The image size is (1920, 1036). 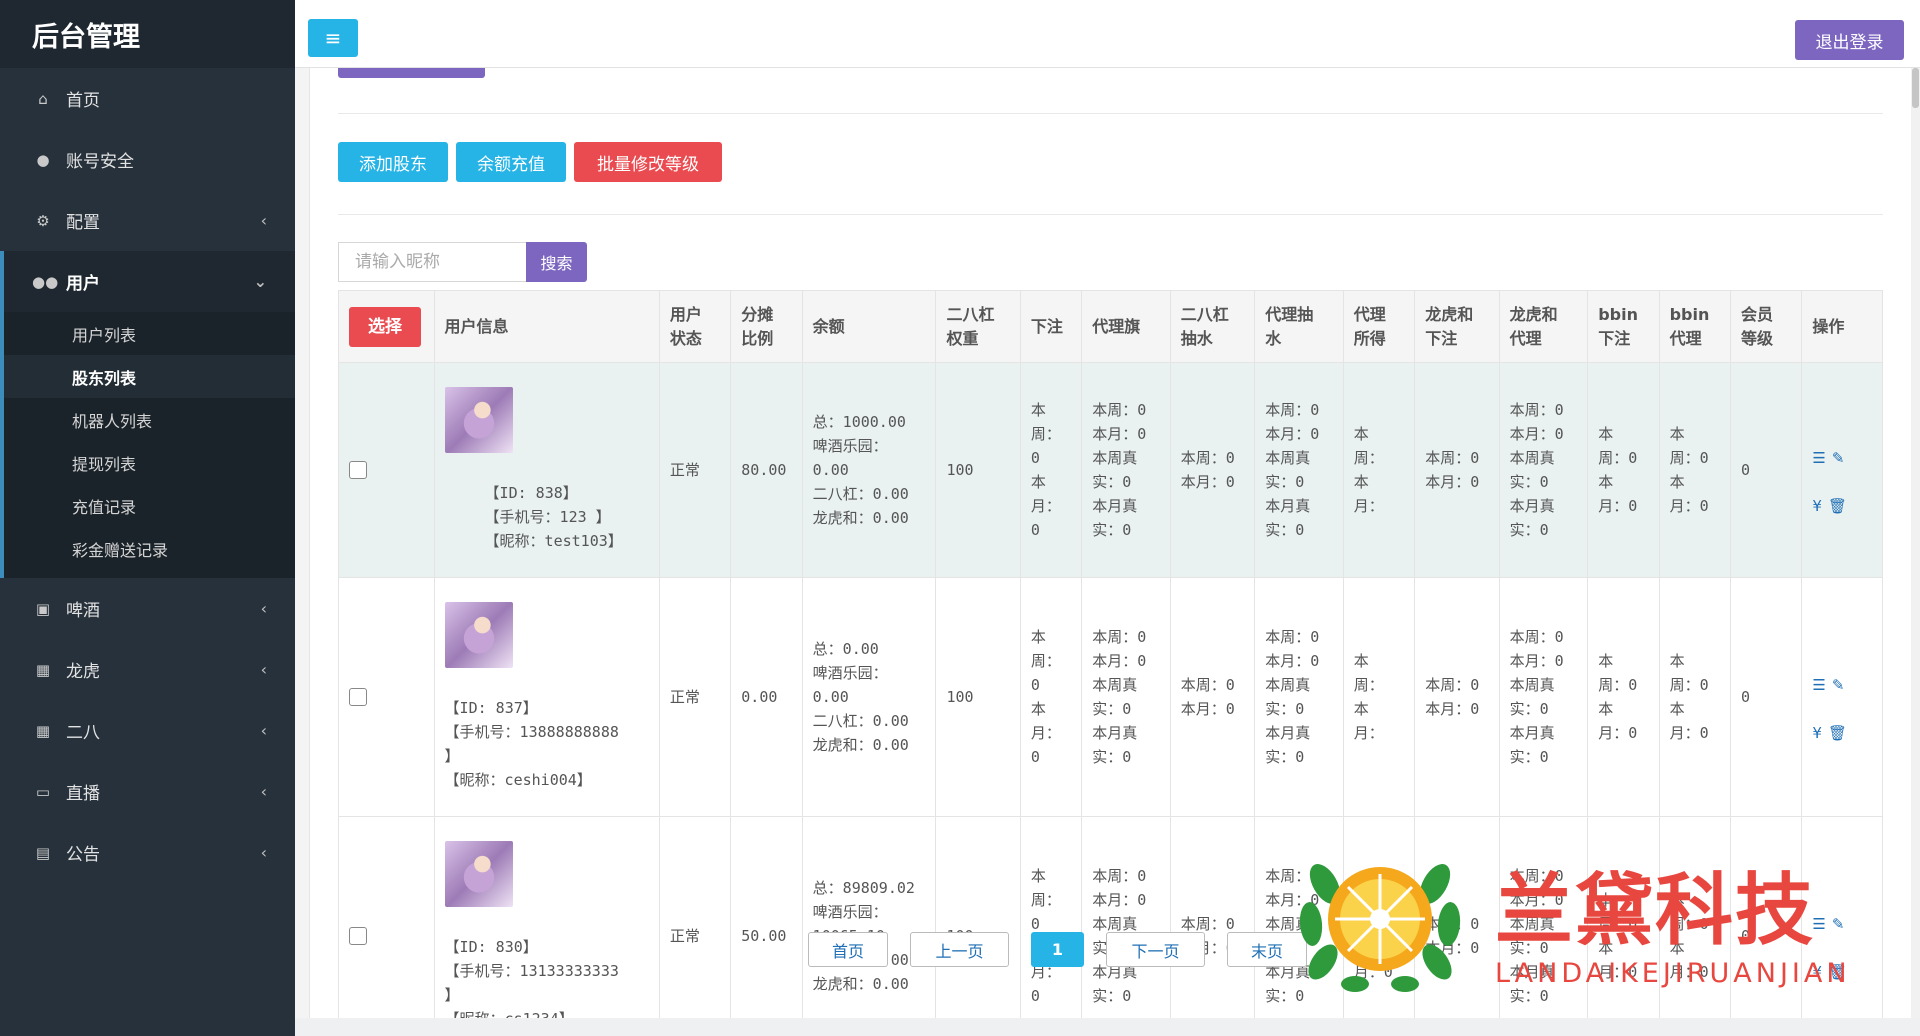 I want to click on user-info-cell: 【ID: 838】 【手机号：123 】 【昵称：test103】, so click(x=546, y=470).